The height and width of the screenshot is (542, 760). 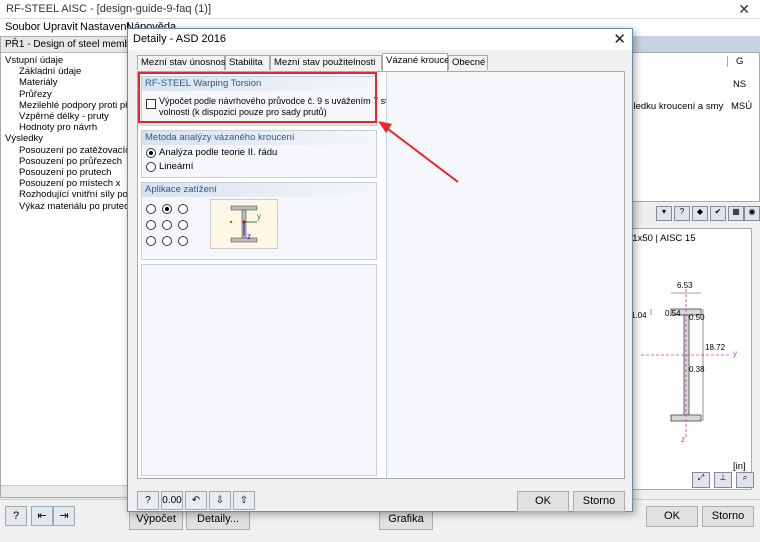 What do you see at coordinates (742, 106) in the screenshot?
I see `msu-cell: MSÚ` at bounding box center [742, 106].